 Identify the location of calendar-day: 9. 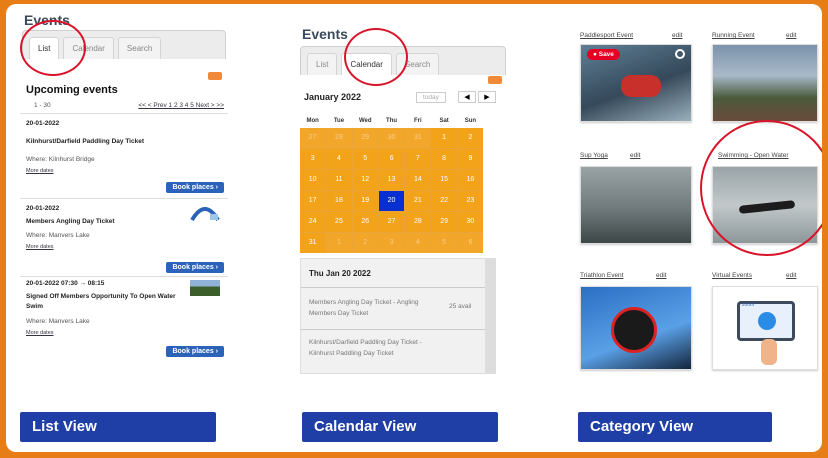
(470, 159).